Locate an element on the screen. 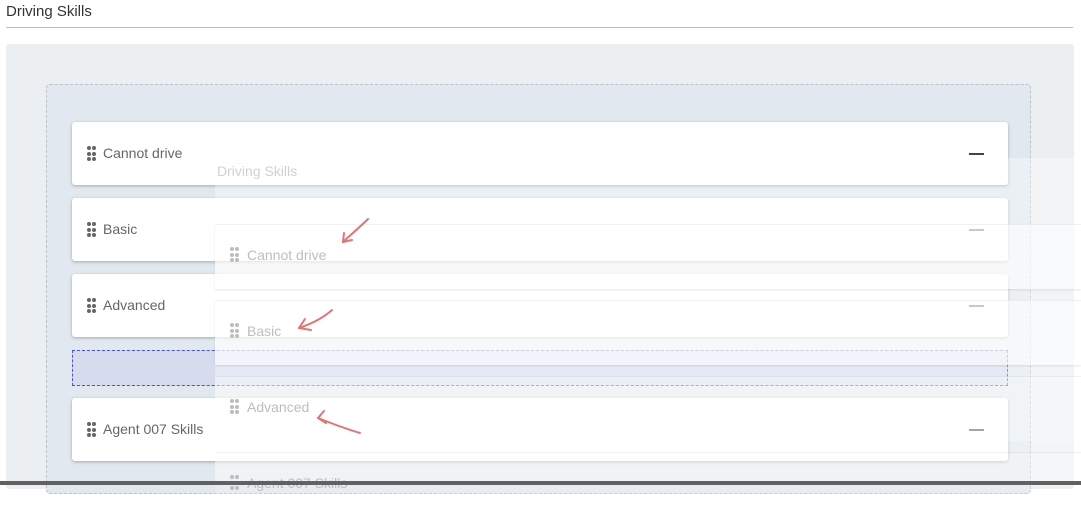  list-item-basic: Basic is located at coordinates (540, 229).